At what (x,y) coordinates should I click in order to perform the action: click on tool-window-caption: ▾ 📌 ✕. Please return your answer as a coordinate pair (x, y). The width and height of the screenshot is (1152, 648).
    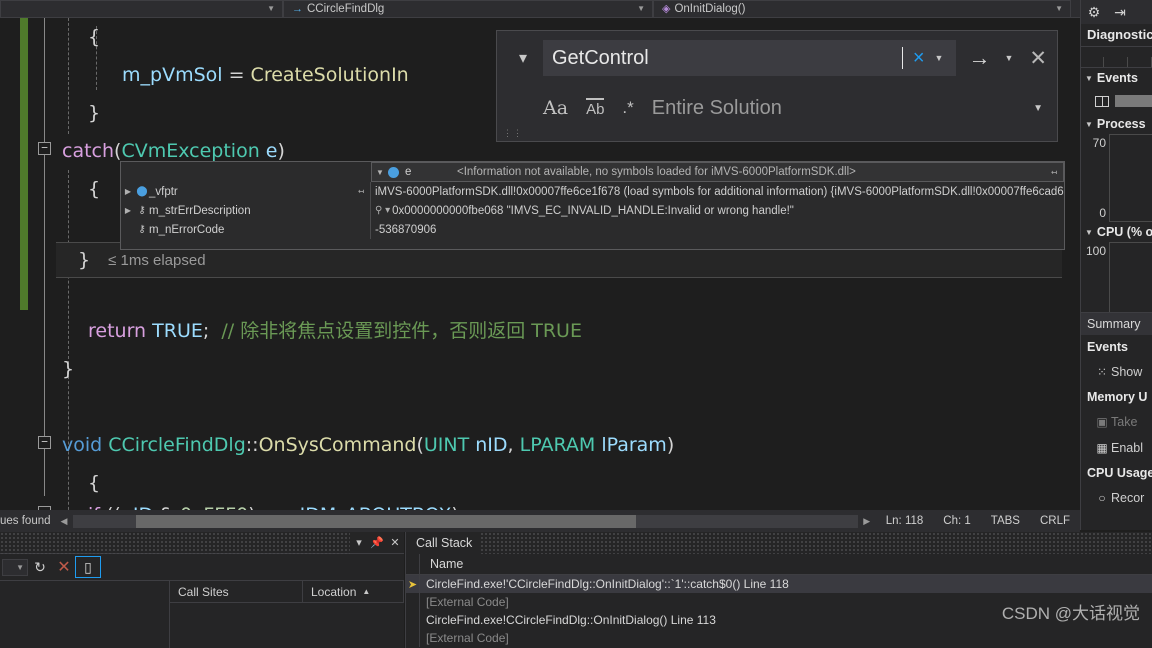
    Looking at the image, I should click on (202, 542).